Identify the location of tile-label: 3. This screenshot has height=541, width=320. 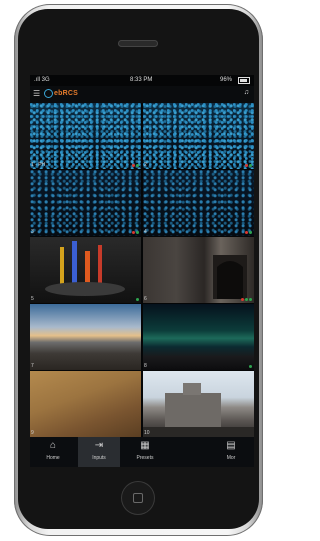
(32, 232).